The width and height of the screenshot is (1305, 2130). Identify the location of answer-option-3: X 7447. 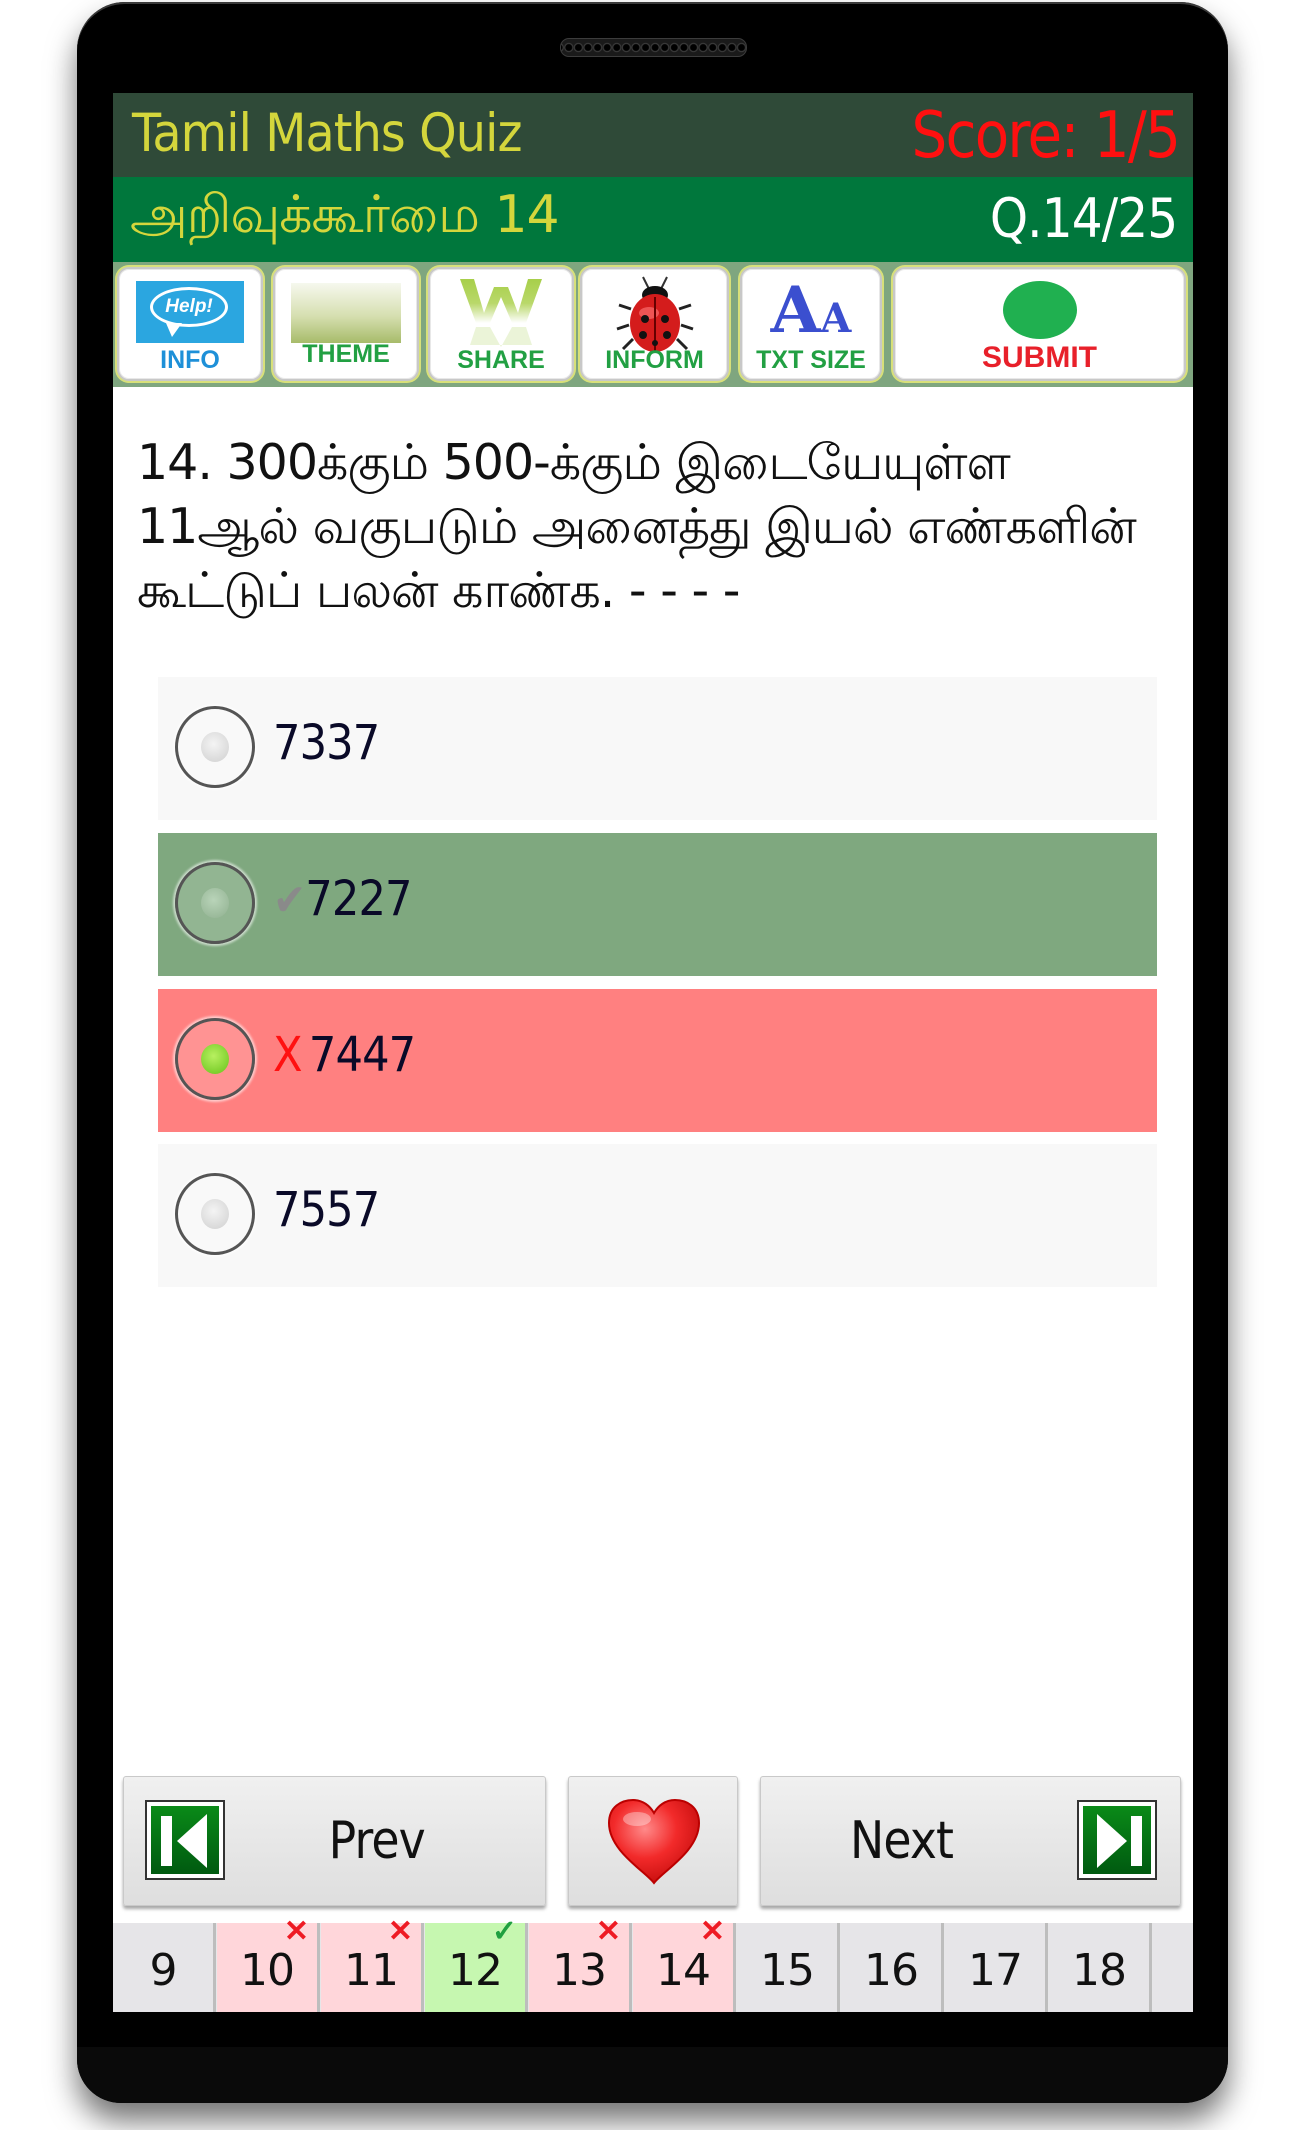
(657, 1060).